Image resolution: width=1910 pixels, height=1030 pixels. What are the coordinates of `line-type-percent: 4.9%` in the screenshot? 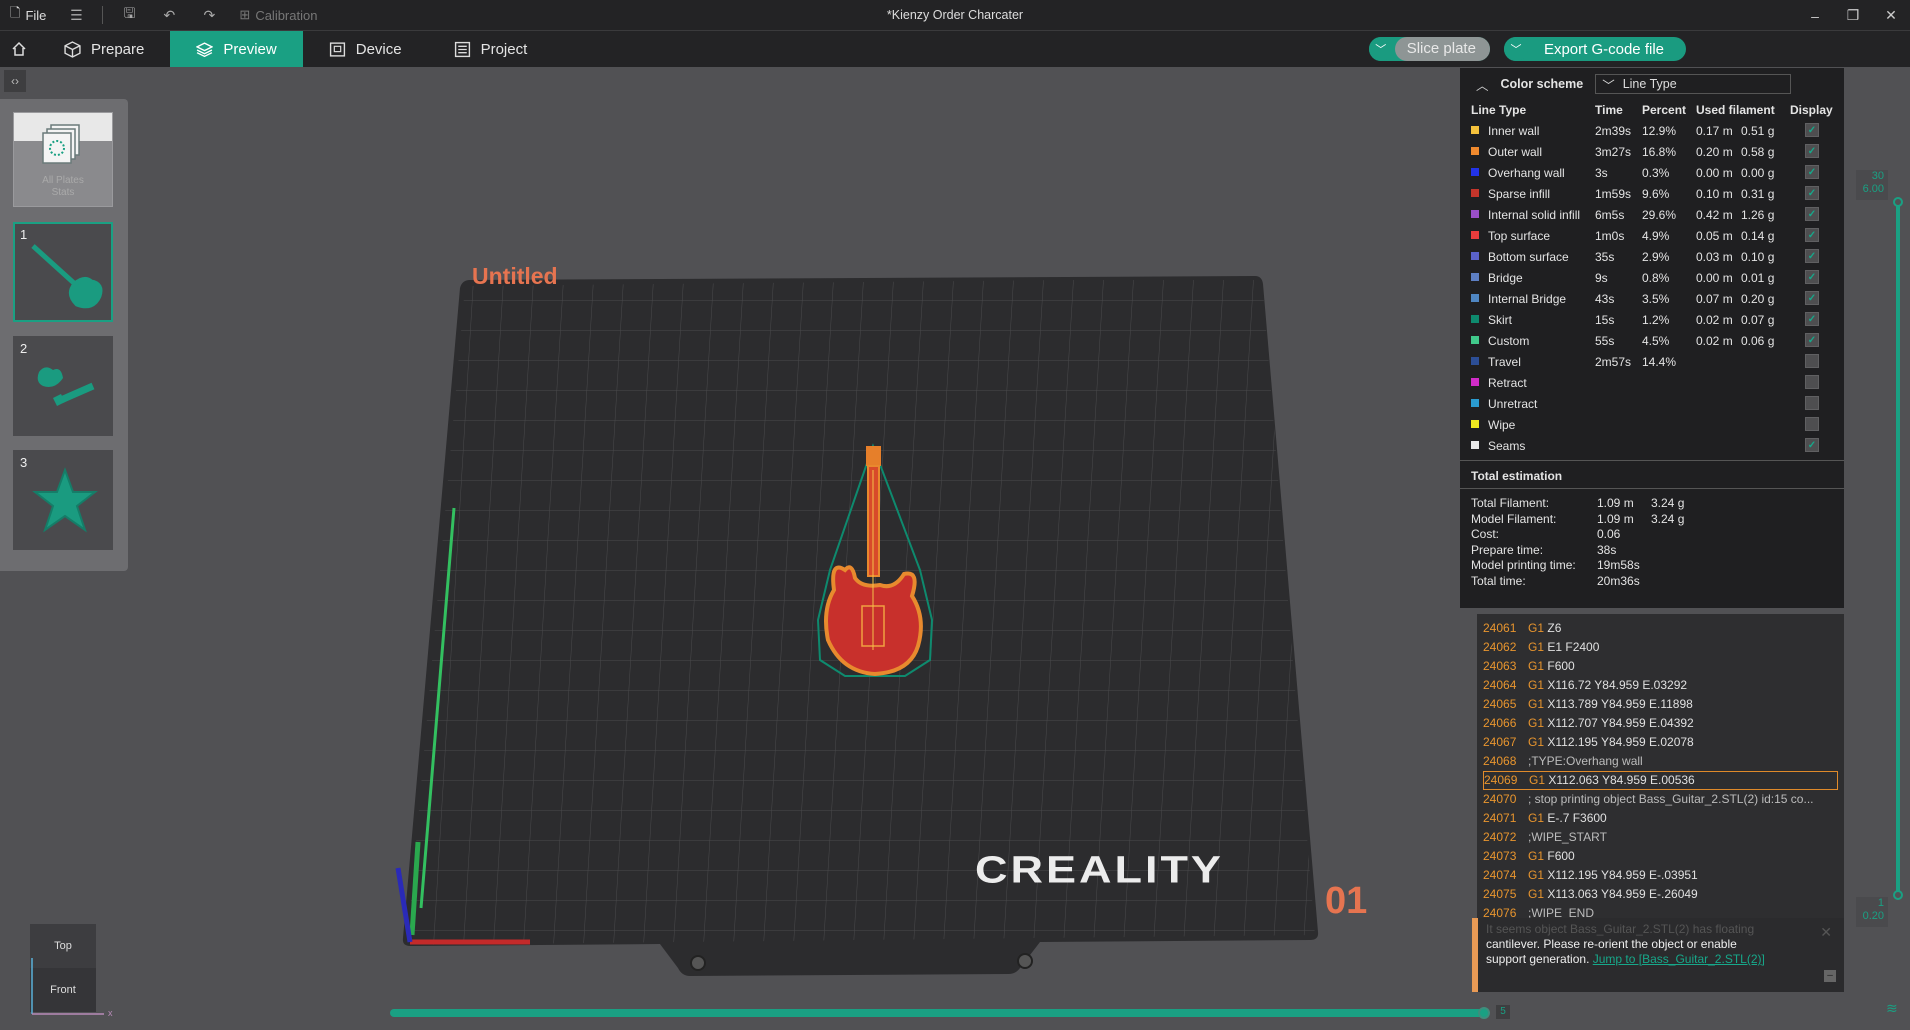 It's located at (1656, 235).